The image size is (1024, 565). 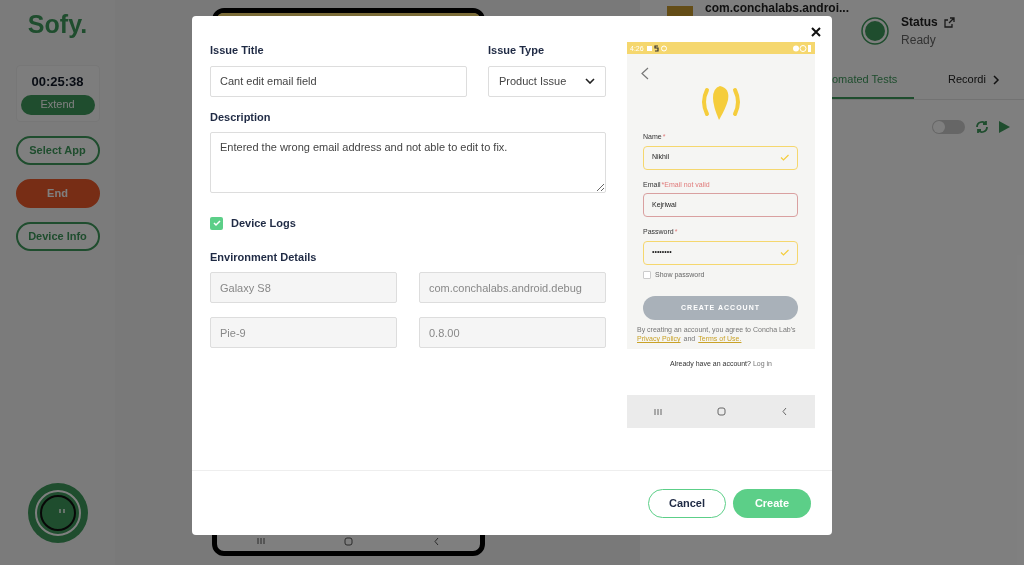 I want to click on sidebar-button: Device Info, so click(x=57, y=236).